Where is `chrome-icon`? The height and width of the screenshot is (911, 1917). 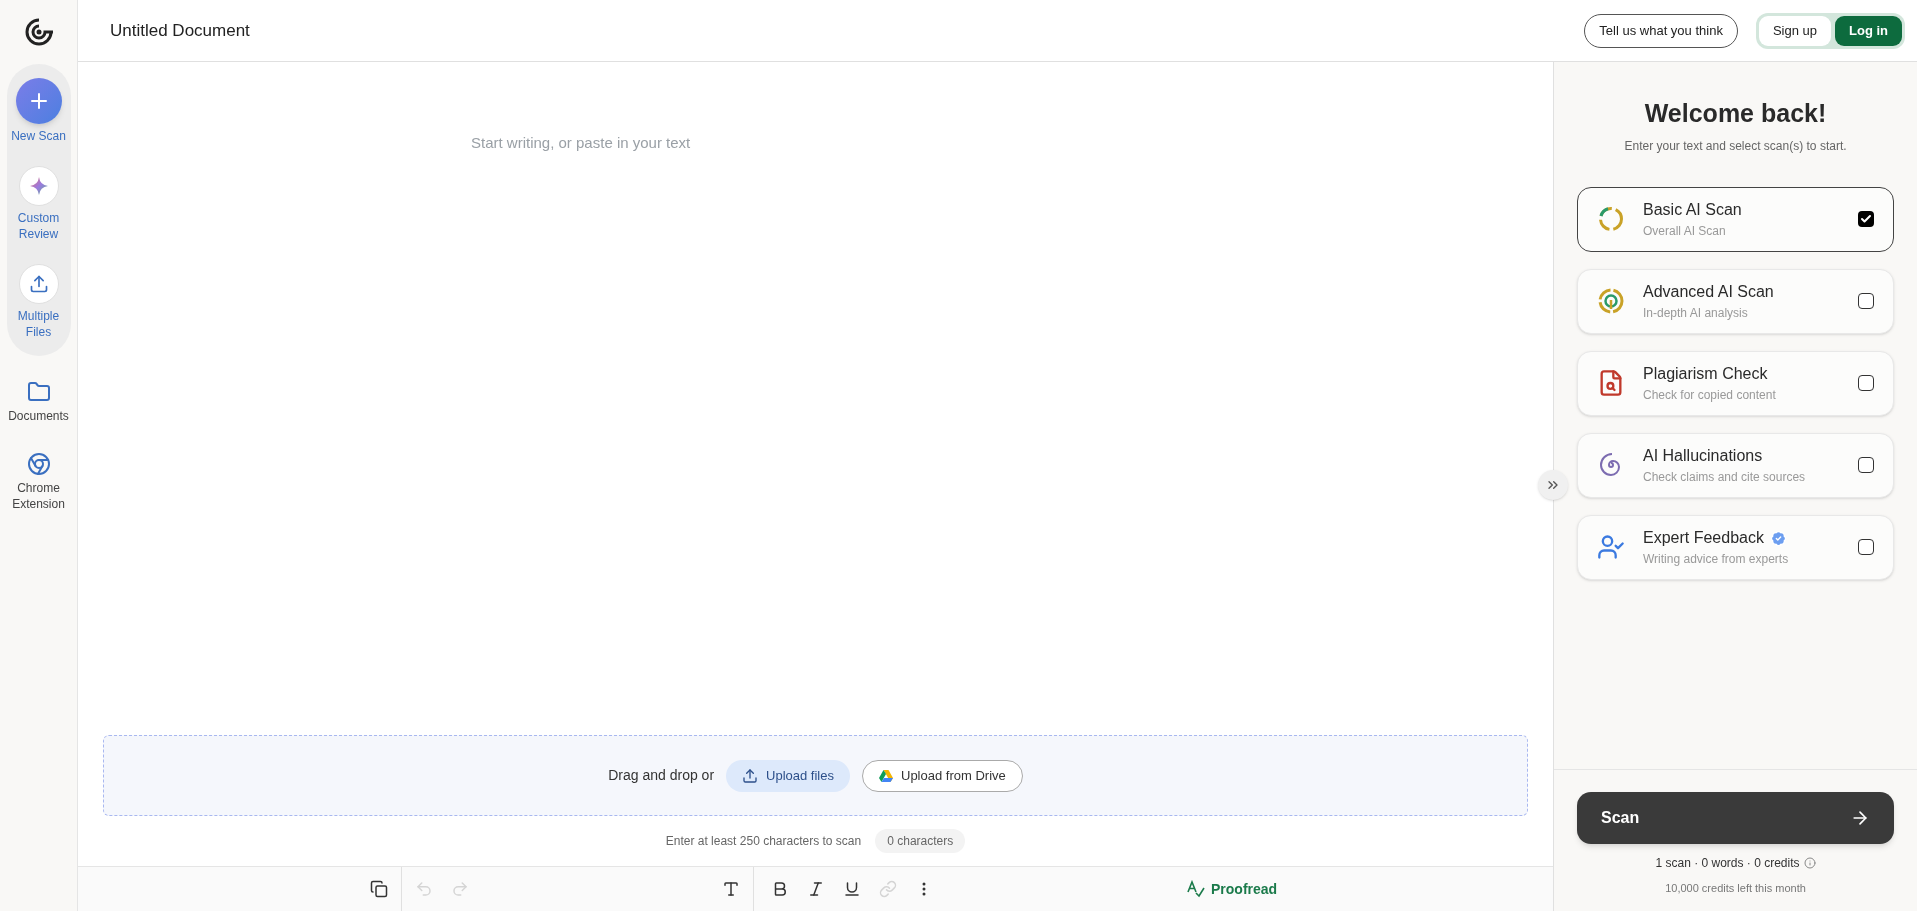 chrome-icon is located at coordinates (38, 464).